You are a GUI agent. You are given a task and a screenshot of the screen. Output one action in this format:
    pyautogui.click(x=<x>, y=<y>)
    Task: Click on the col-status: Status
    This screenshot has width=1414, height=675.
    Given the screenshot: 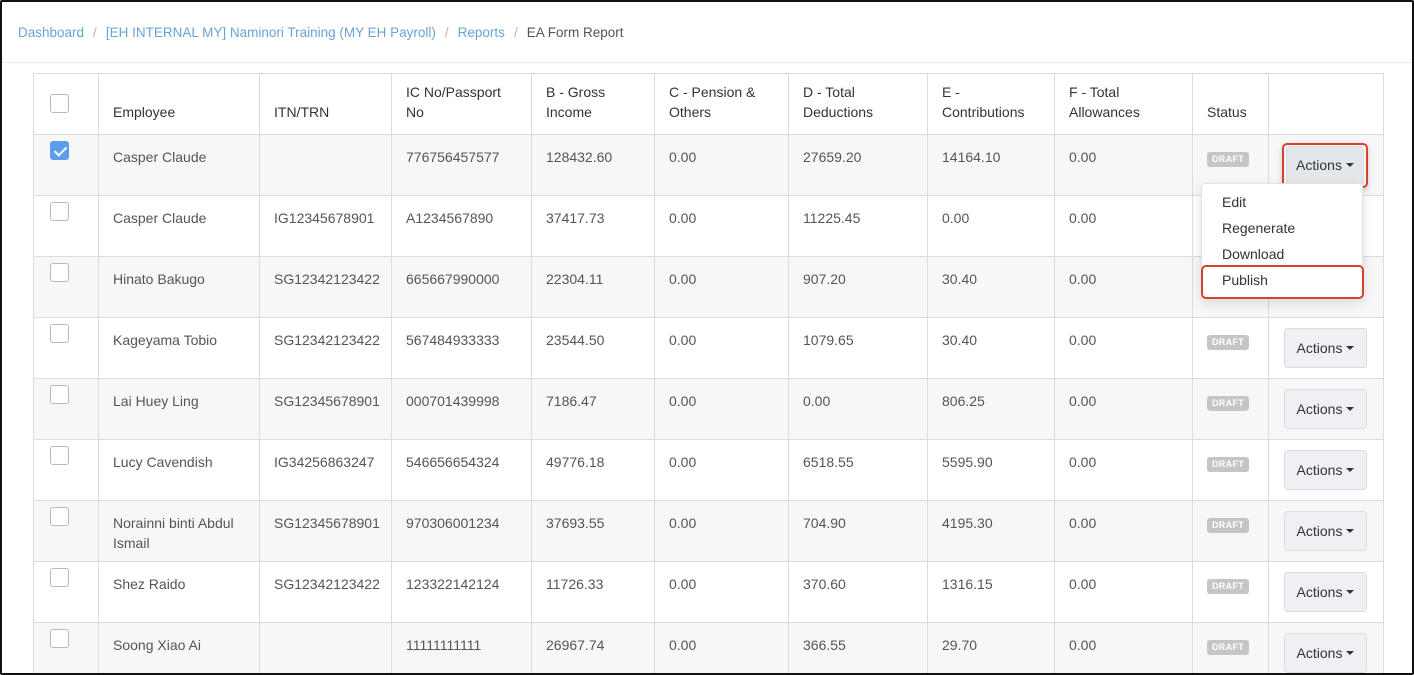 What is the action you would take?
    pyautogui.click(x=1230, y=104)
    